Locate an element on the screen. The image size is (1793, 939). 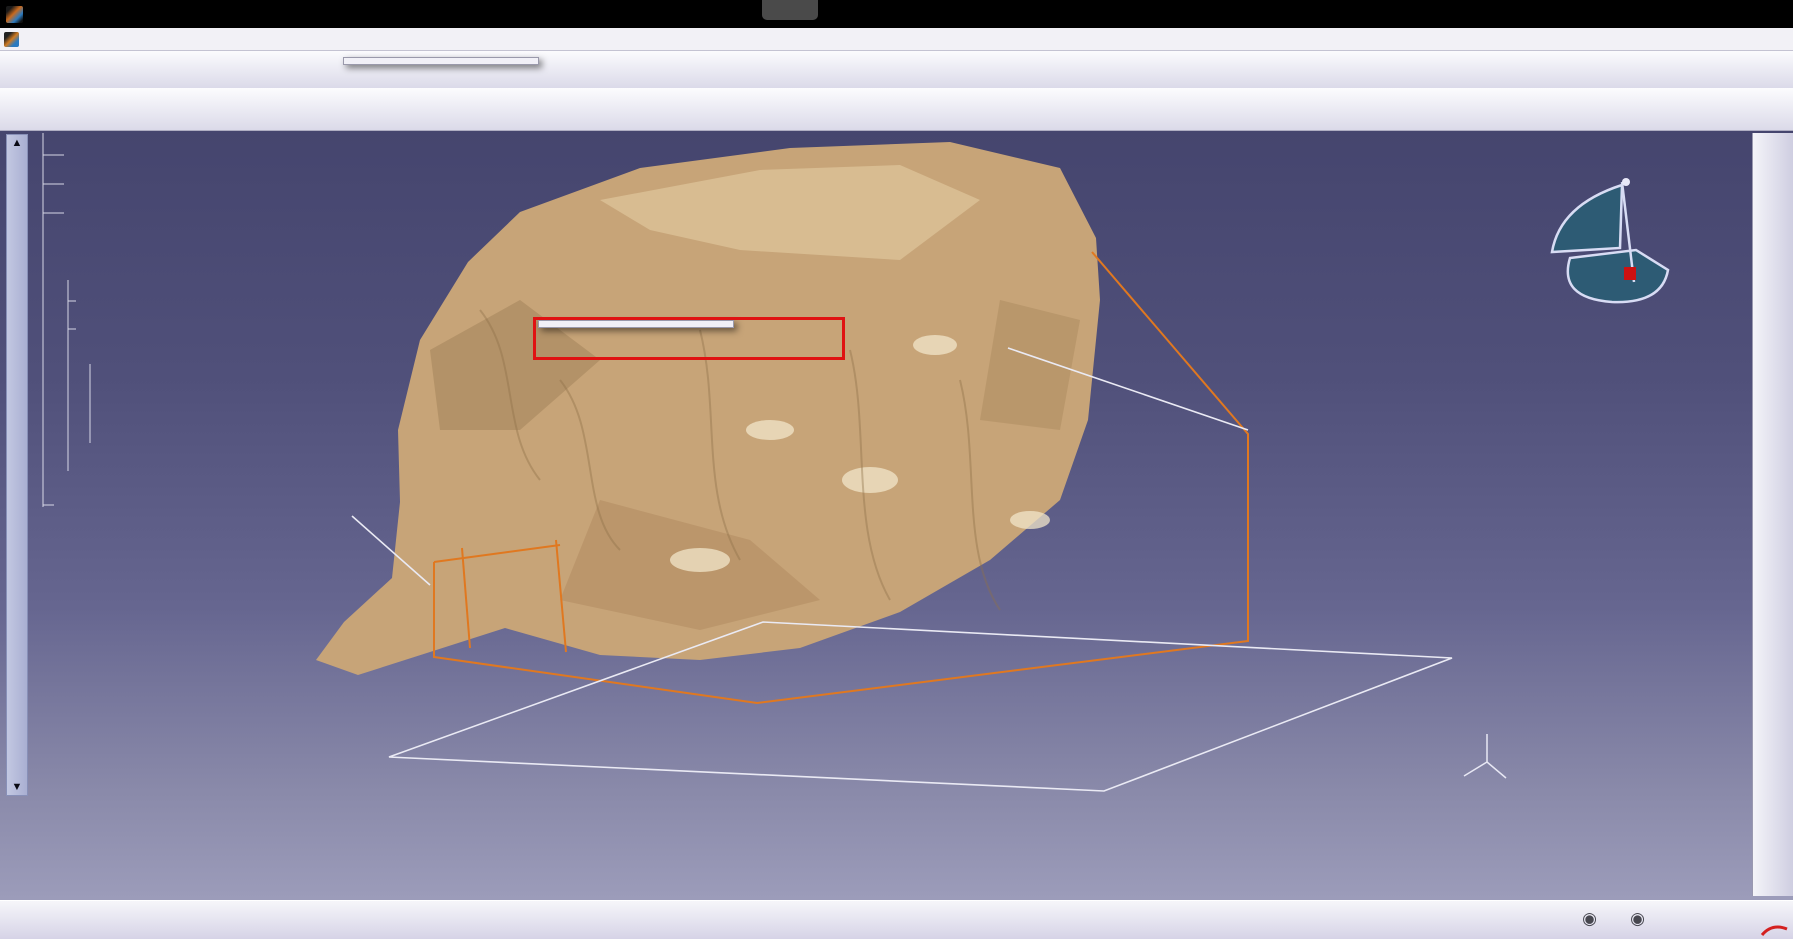
catia-logo is located at coordinates (1775, 931).